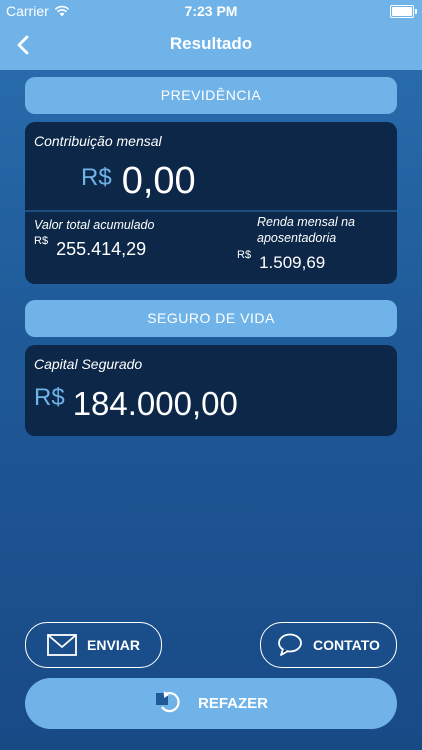 The height and width of the screenshot is (750, 422). What do you see at coordinates (211, 95) in the screenshot?
I see `previdencia-header: PREVIDÊNCIA` at bounding box center [211, 95].